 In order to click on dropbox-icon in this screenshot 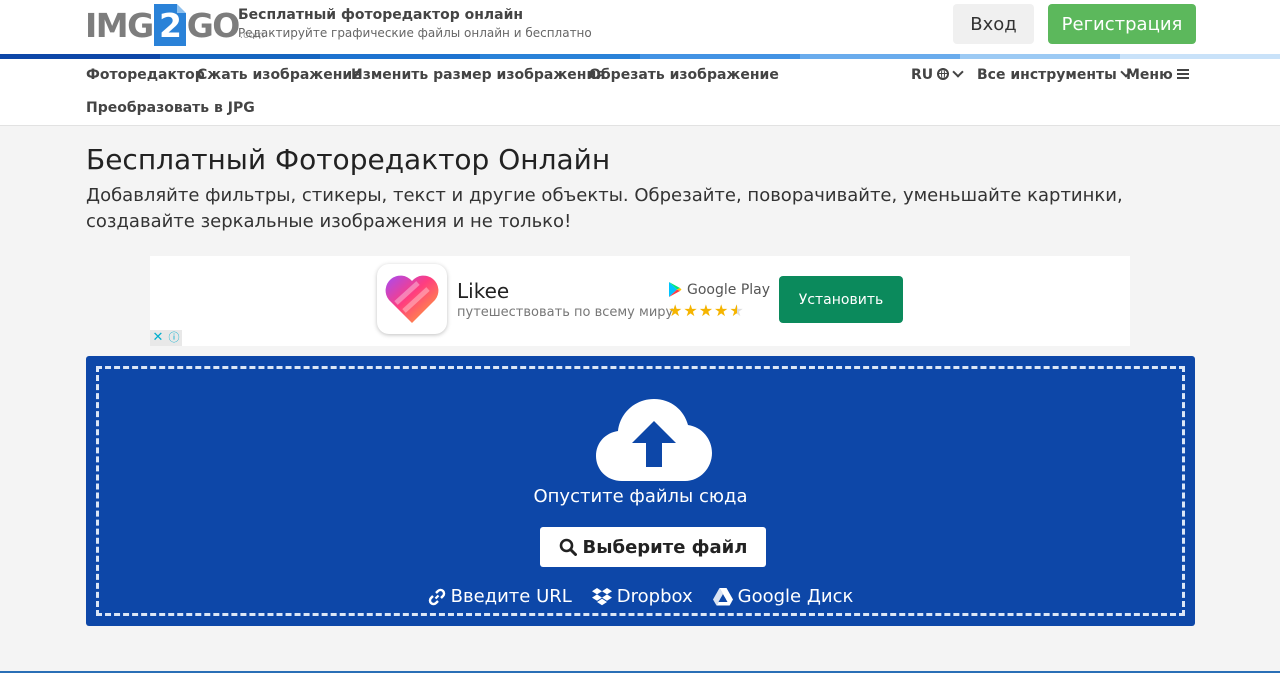, I will do `click(601, 596)`.